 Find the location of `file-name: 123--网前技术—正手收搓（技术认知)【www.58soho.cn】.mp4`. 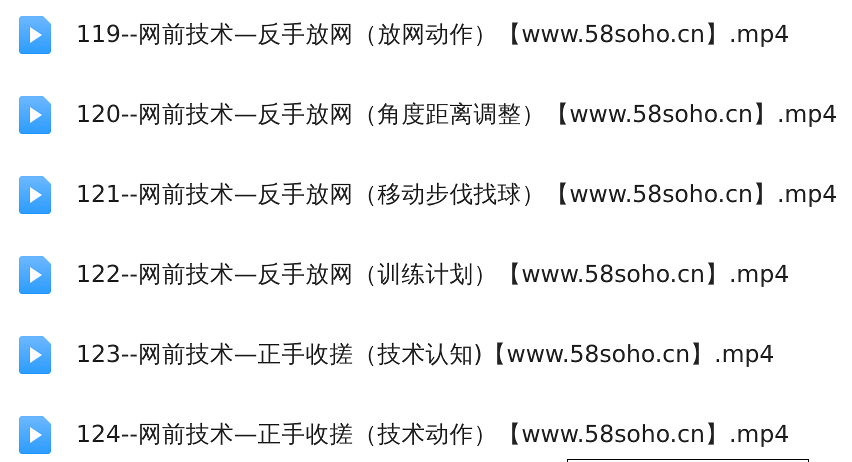

file-name: 123--网前技术—正手收搓（技术认知)【www.58soho.cn】.mp4 is located at coordinates (425, 355).